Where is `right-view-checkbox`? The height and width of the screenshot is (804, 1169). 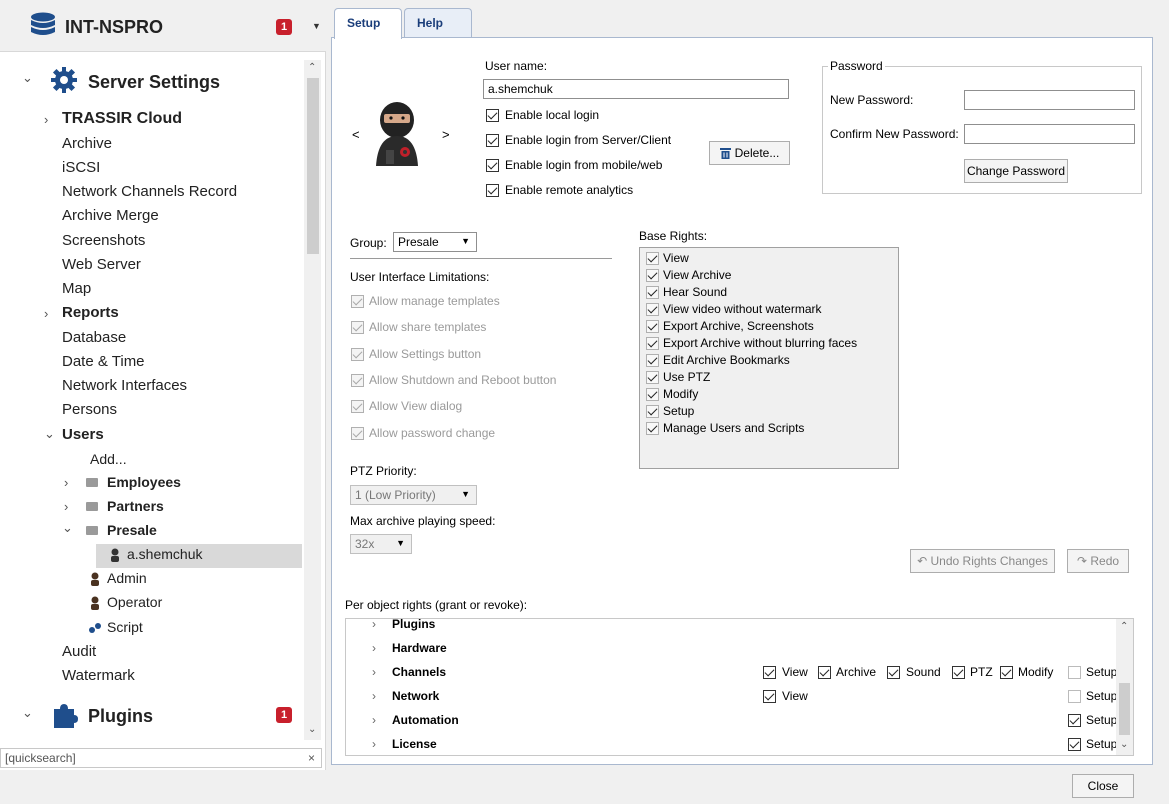
right-view-checkbox is located at coordinates (652, 258).